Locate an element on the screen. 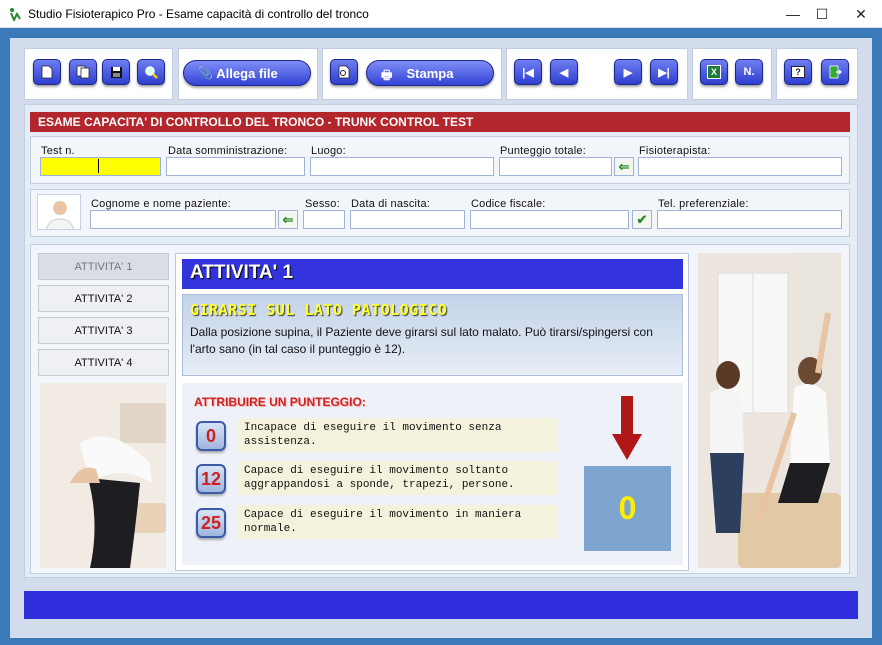 The image size is (882, 645). new-document-icon is located at coordinates (47, 72).